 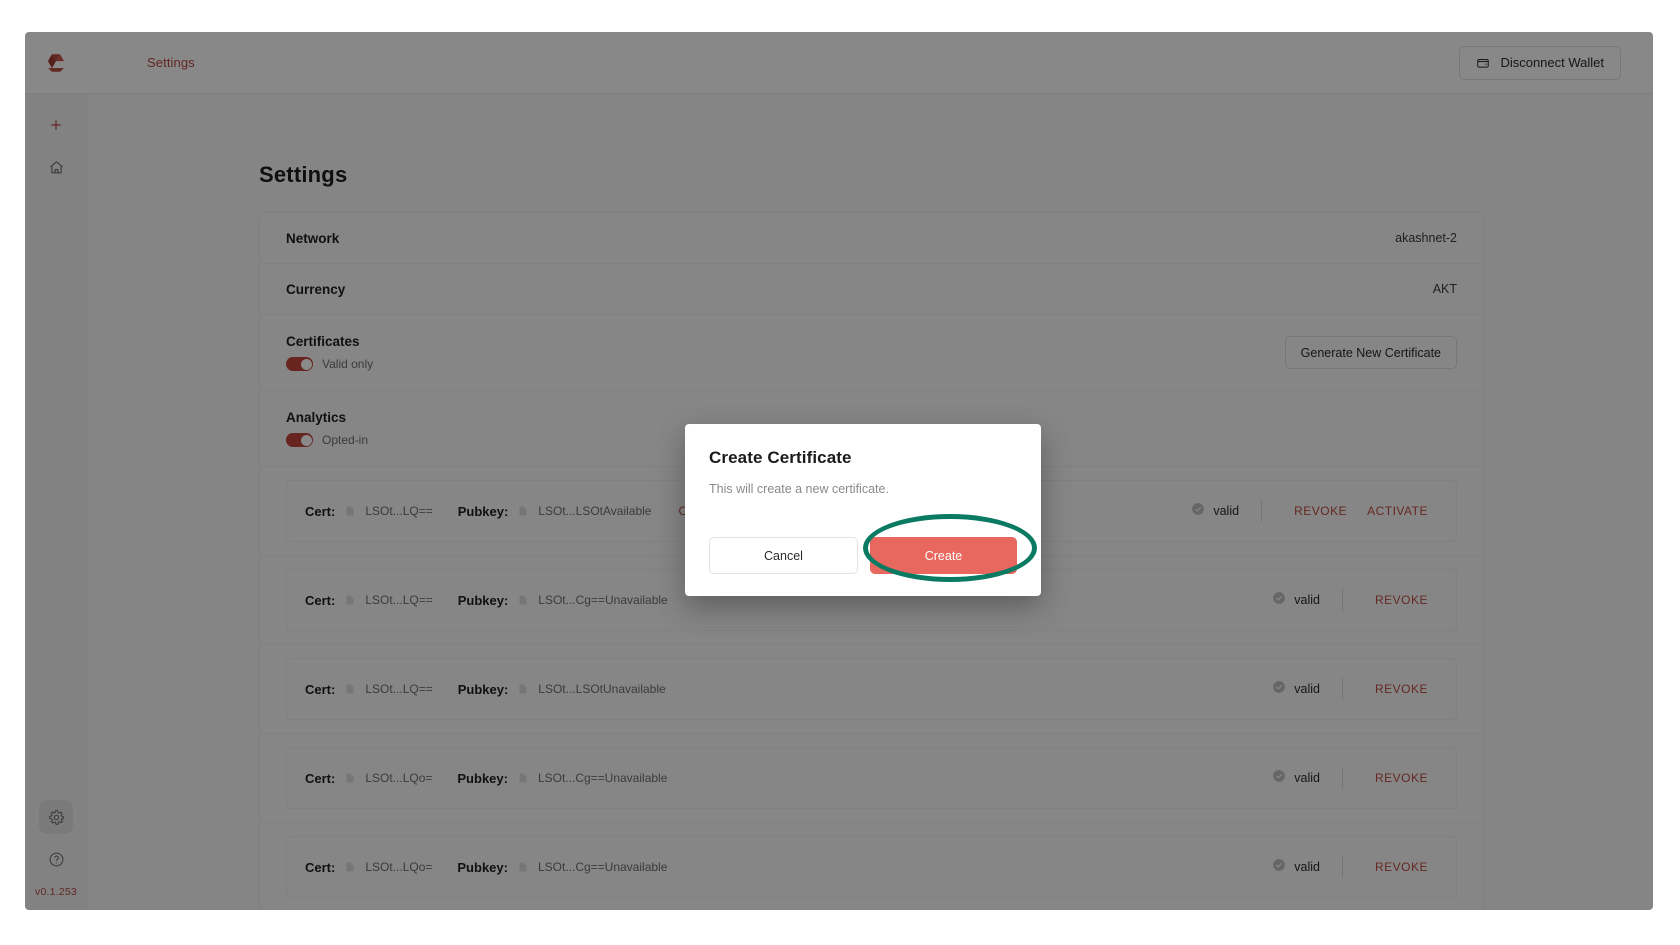 What do you see at coordinates (943, 555) in the screenshot?
I see `create-button: Create` at bounding box center [943, 555].